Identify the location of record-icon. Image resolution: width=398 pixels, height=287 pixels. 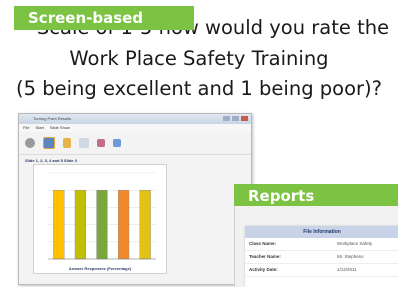
(30, 143).